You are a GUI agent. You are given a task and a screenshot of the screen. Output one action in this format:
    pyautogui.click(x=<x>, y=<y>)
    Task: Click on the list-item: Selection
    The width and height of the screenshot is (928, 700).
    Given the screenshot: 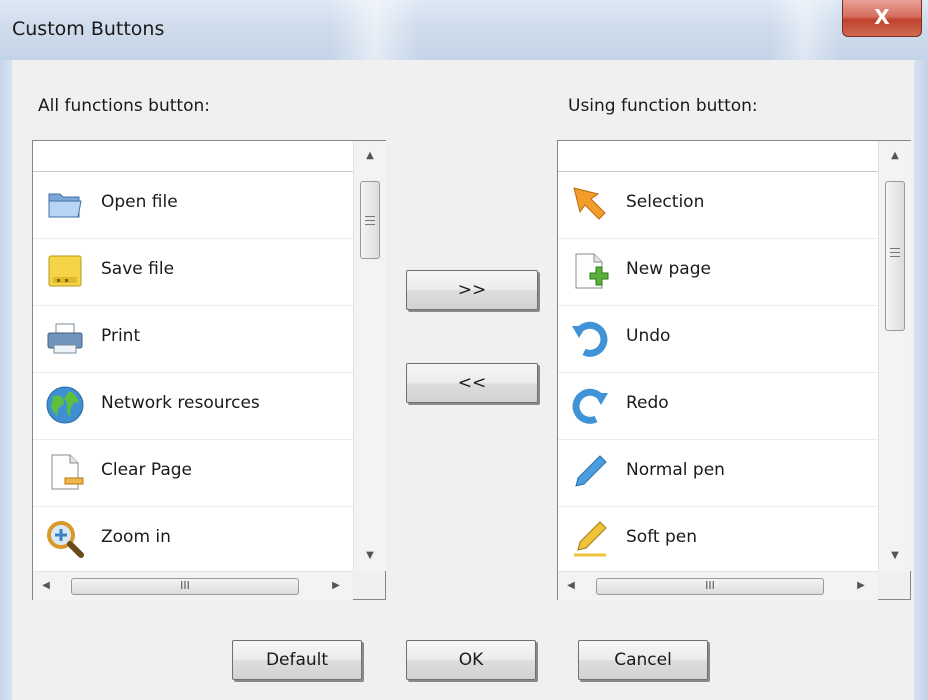 What is the action you would take?
    pyautogui.click(x=718, y=205)
    